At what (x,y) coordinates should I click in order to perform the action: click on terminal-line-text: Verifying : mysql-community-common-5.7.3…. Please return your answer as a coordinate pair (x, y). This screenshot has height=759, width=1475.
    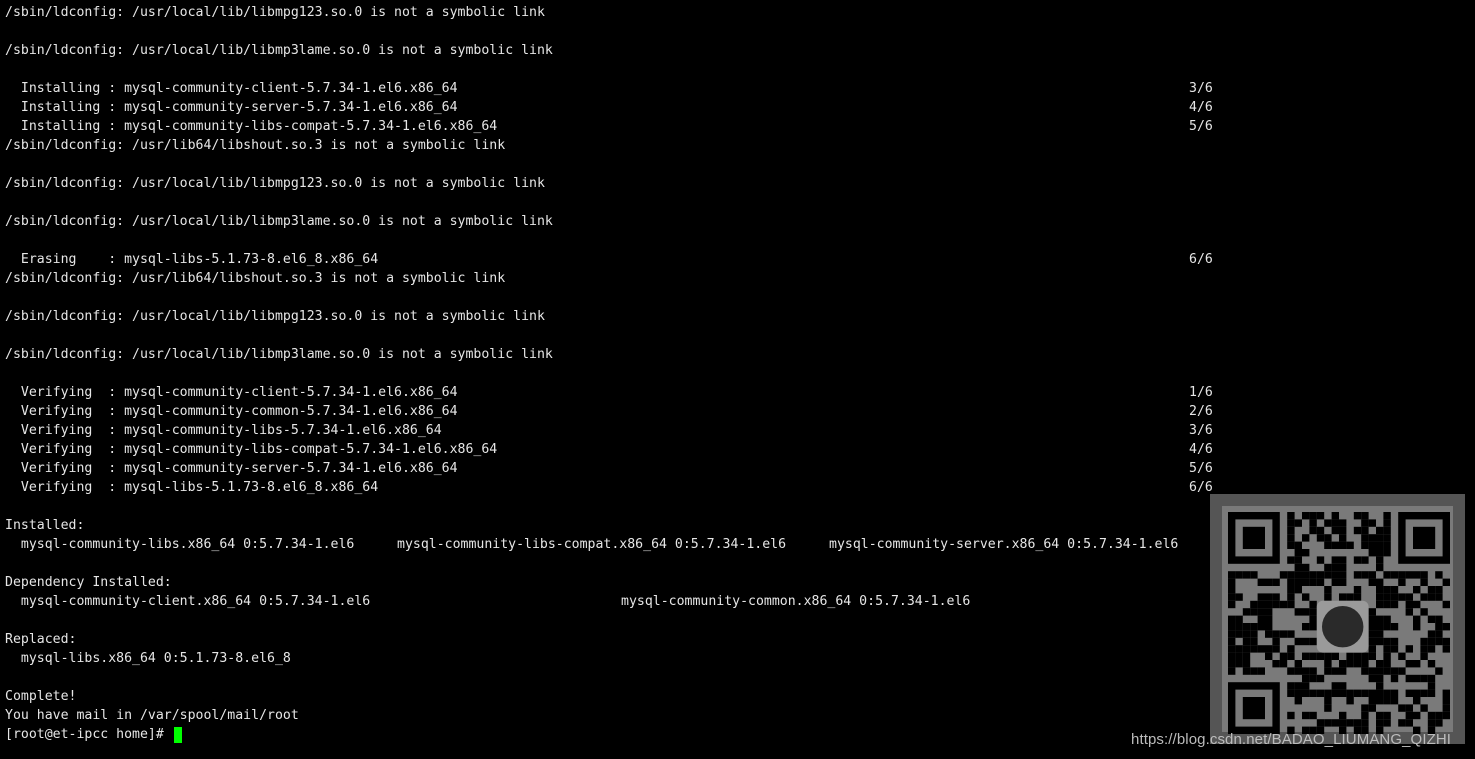
    Looking at the image, I should click on (231, 411).